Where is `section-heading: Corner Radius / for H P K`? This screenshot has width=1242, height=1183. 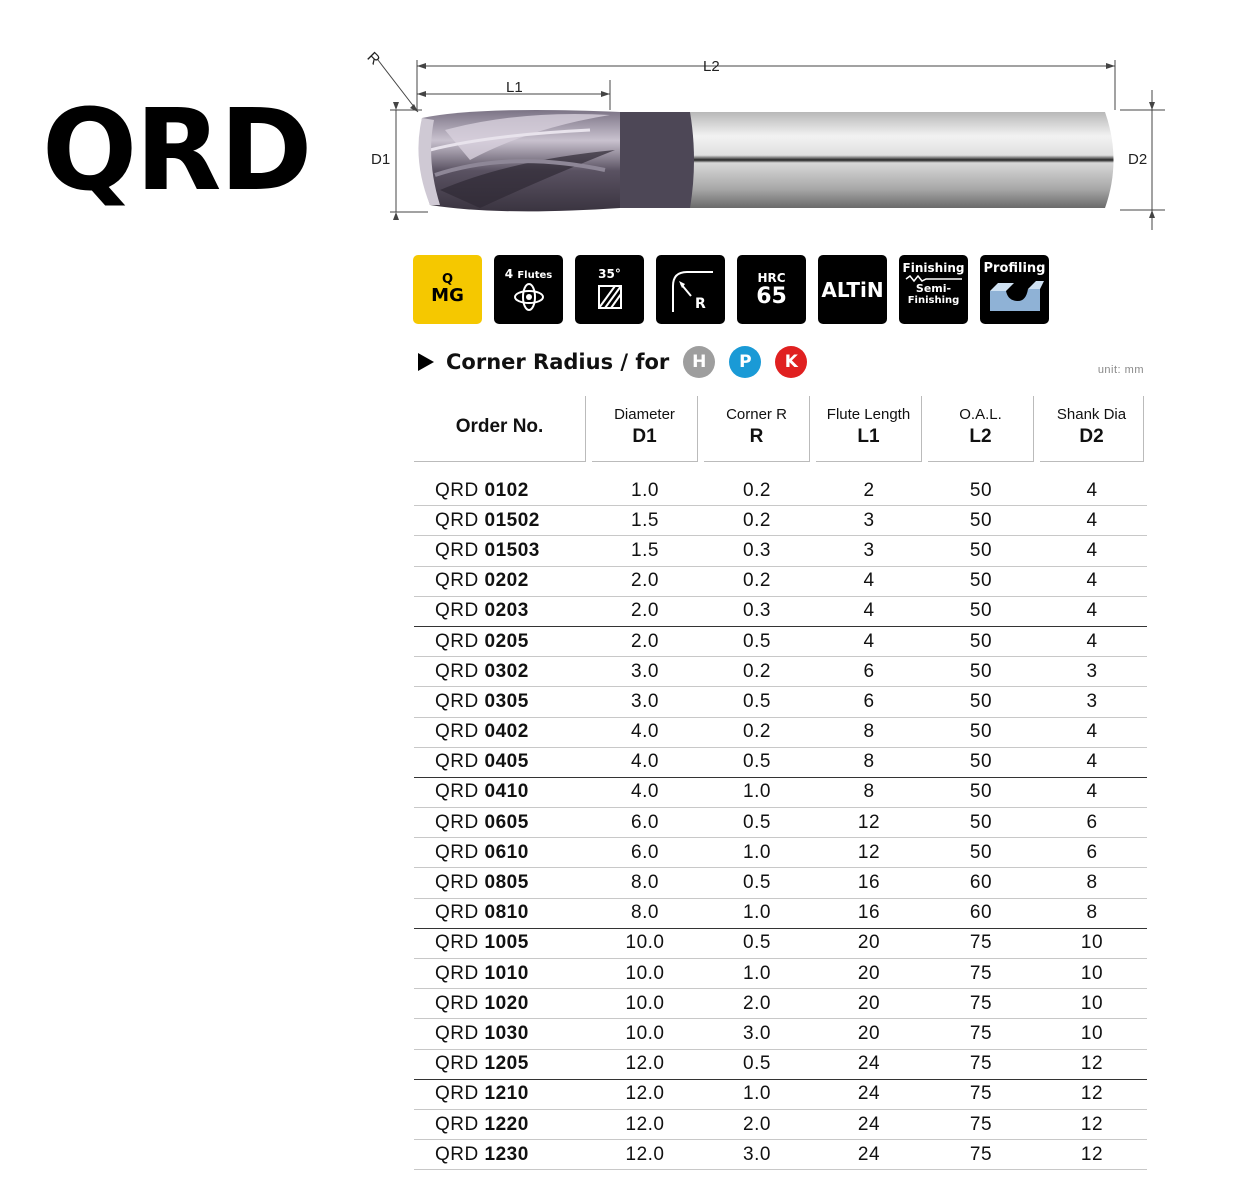 section-heading: Corner Radius / for H P K is located at coordinates (613, 362).